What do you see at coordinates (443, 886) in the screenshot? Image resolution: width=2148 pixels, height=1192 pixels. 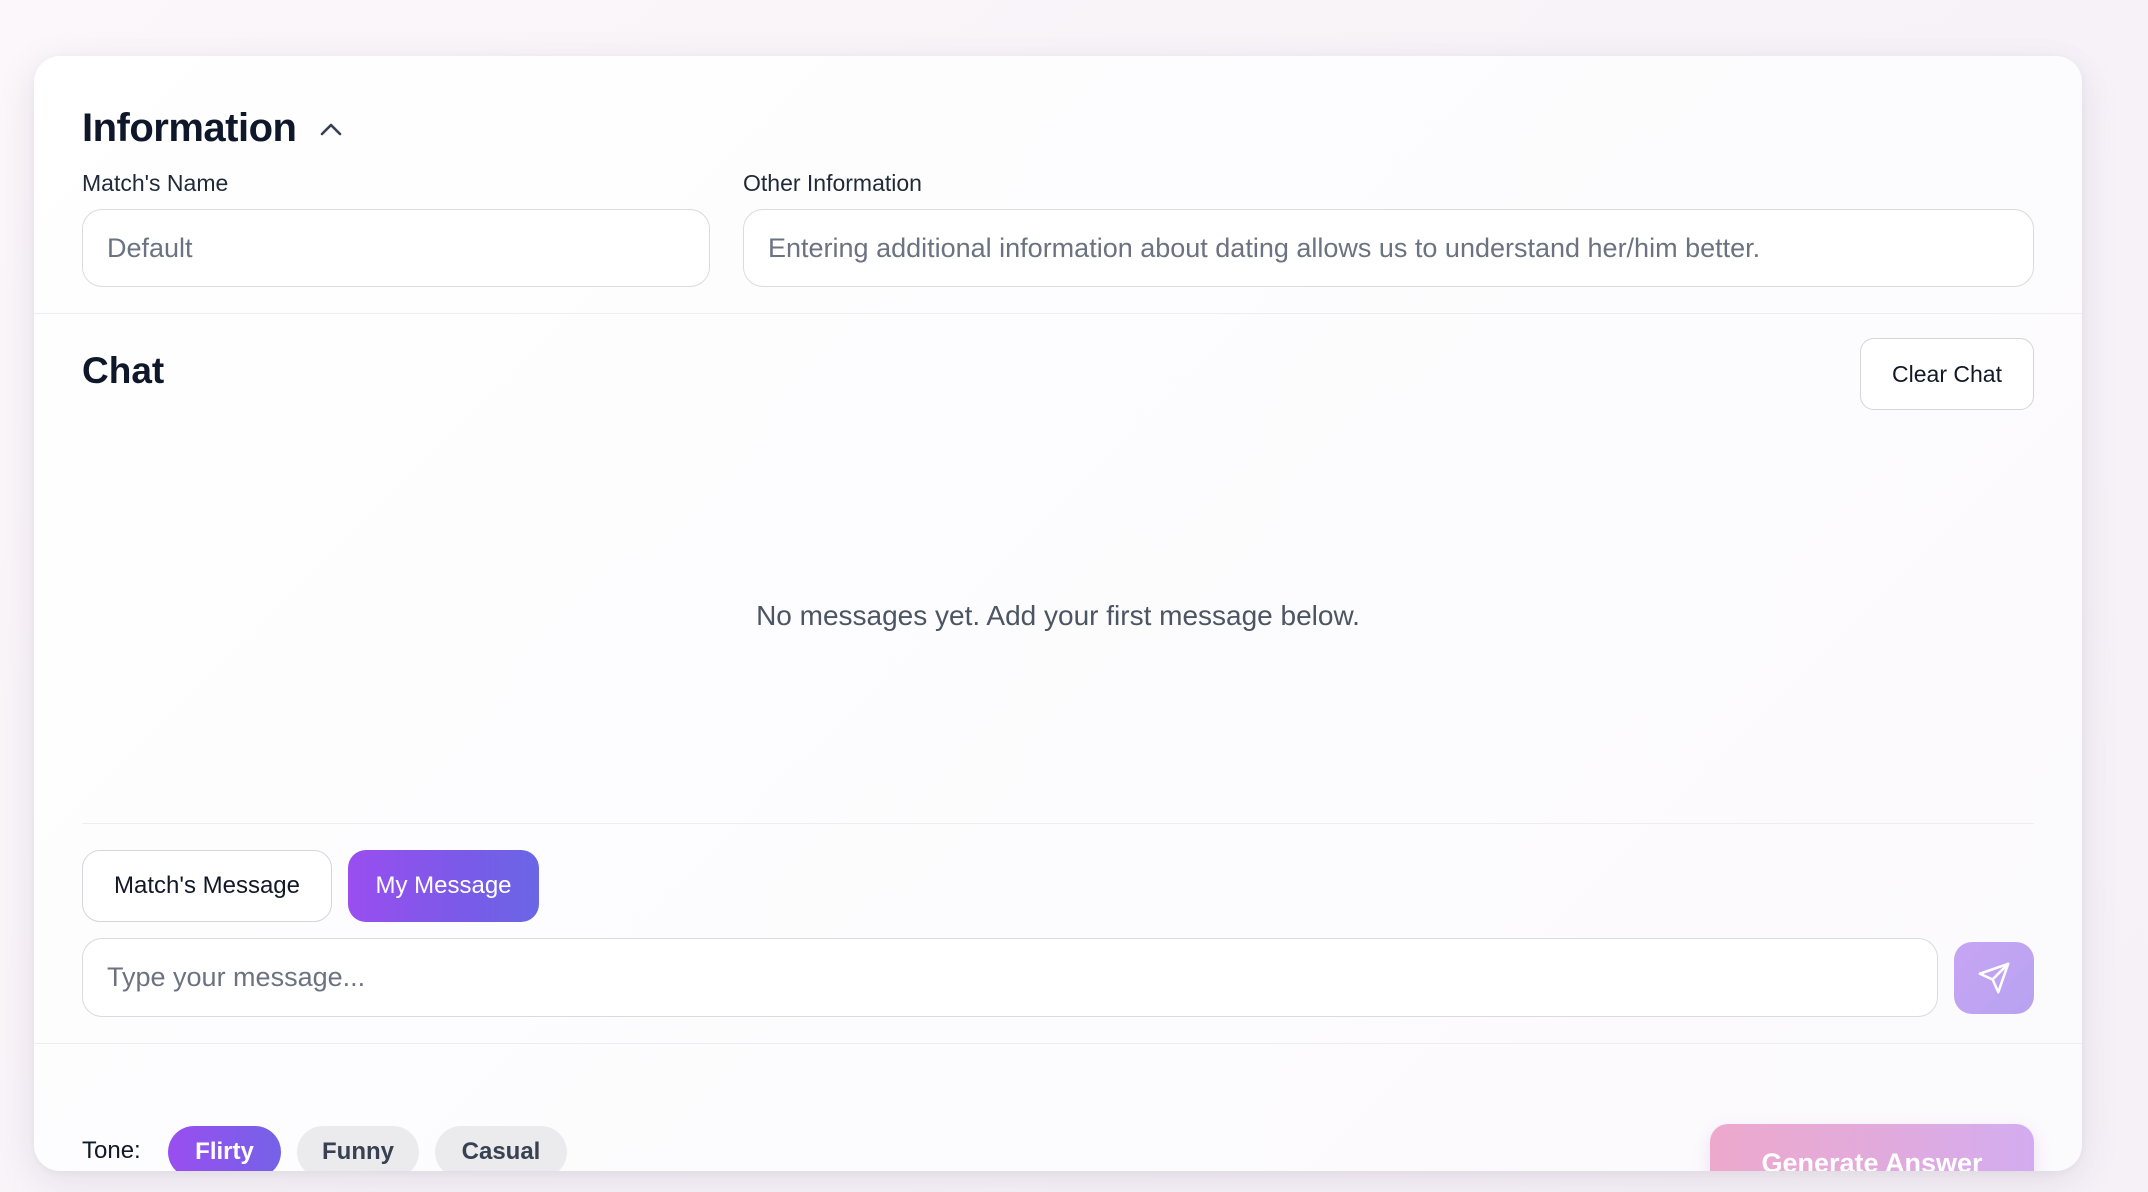 I see `my-message-button: My Message` at bounding box center [443, 886].